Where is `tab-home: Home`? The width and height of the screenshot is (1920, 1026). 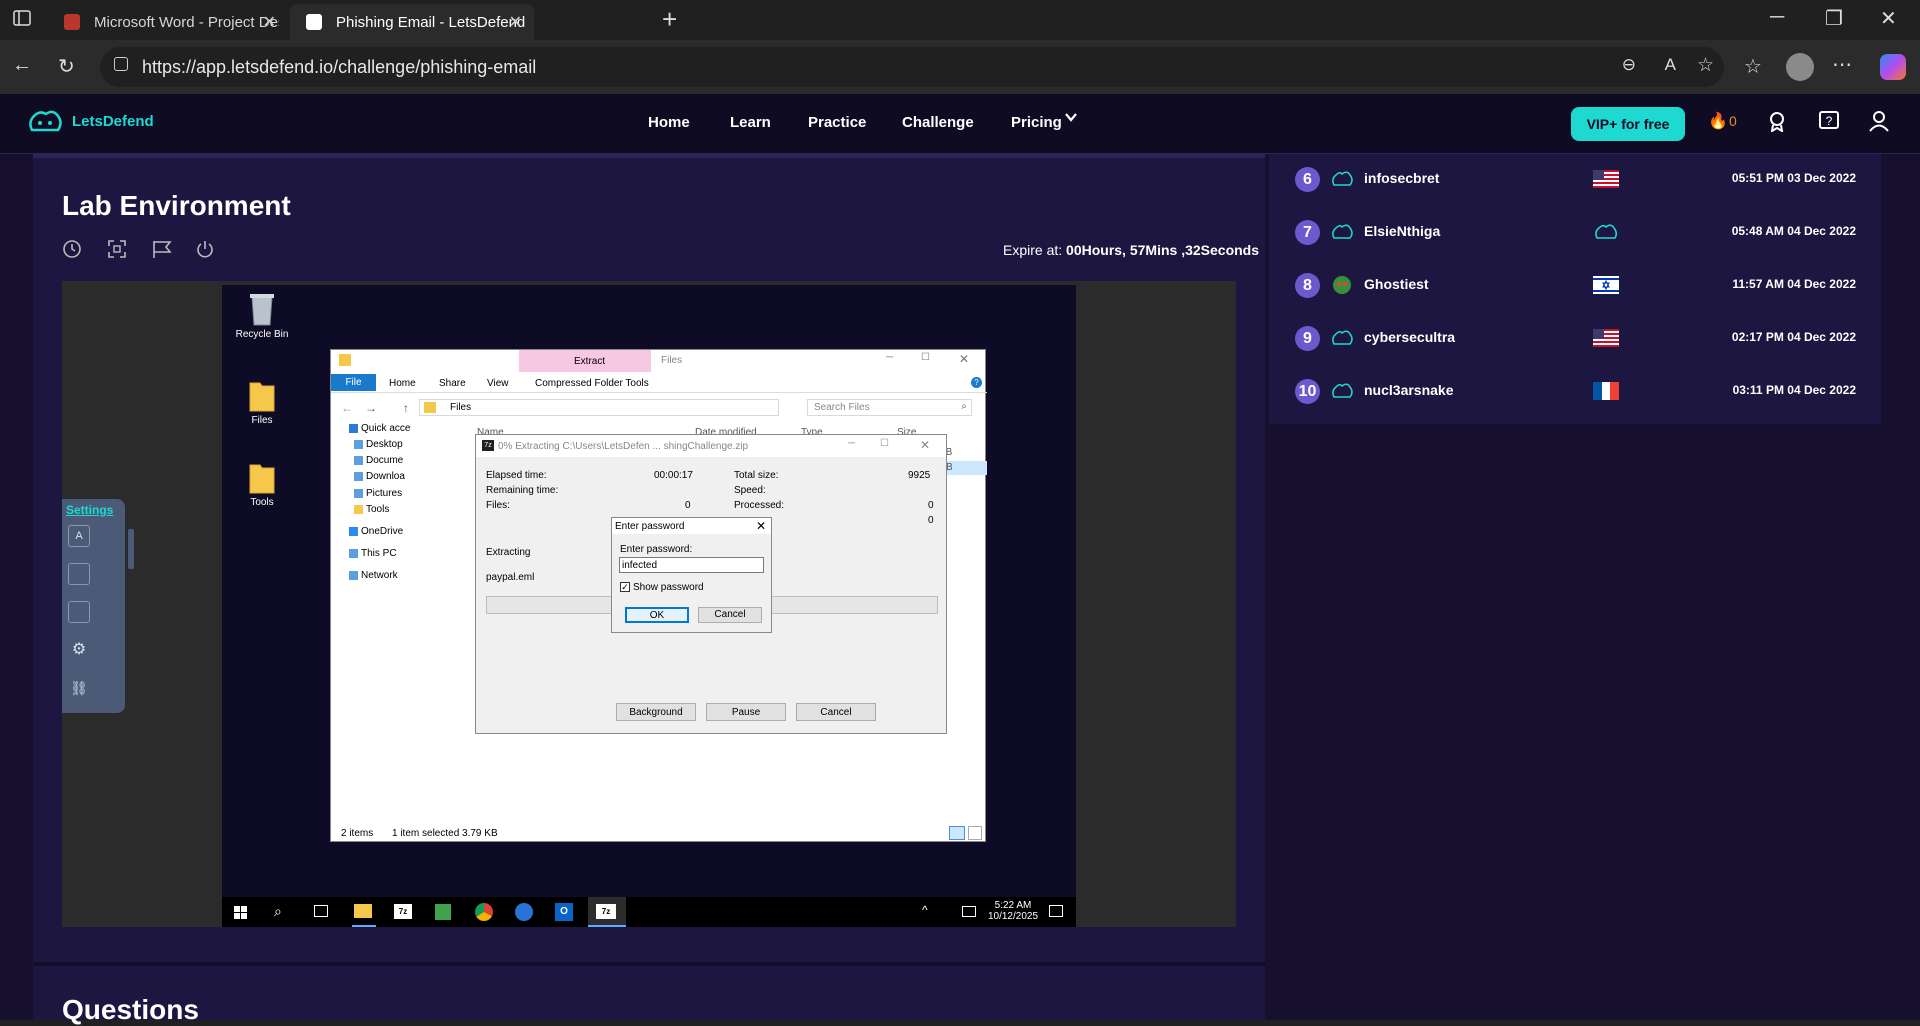 tab-home: Home is located at coordinates (402, 383).